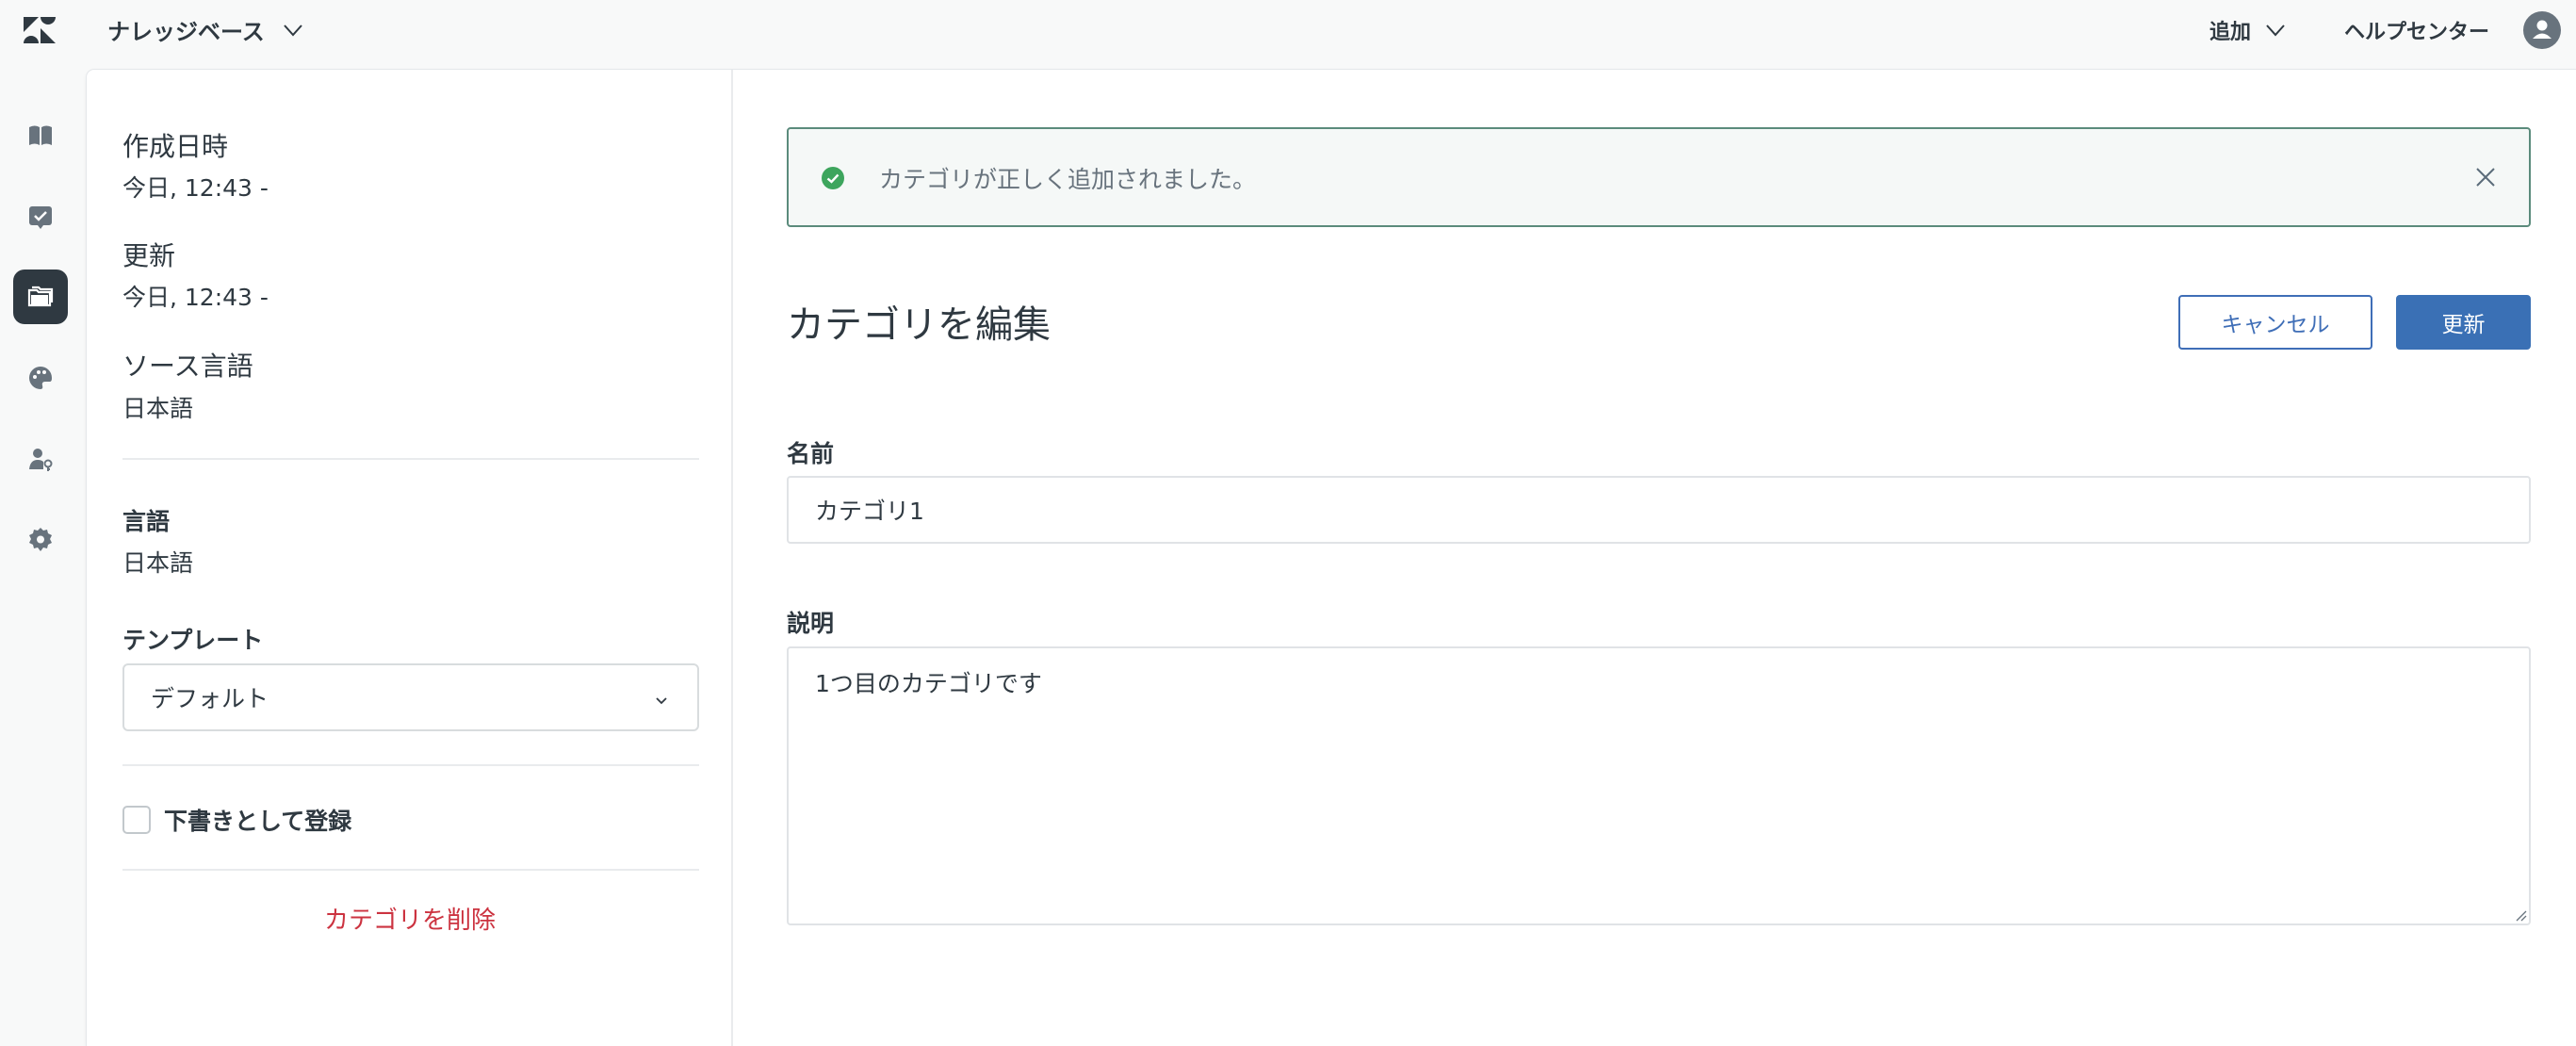  I want to click on success-alert: カテゴリが正しく追加されました。, so click(1659, 177).